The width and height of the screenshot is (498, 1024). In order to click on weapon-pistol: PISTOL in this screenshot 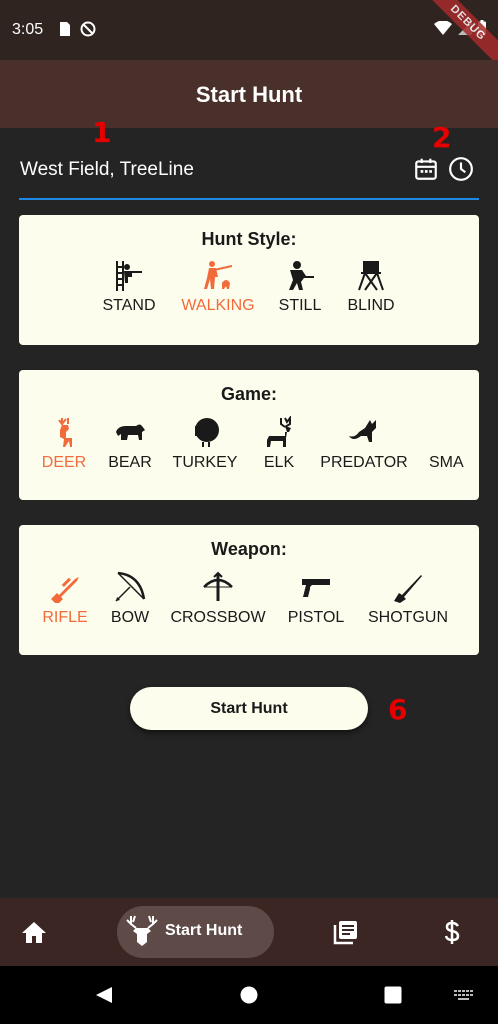, I will do `click(316, 599)`.